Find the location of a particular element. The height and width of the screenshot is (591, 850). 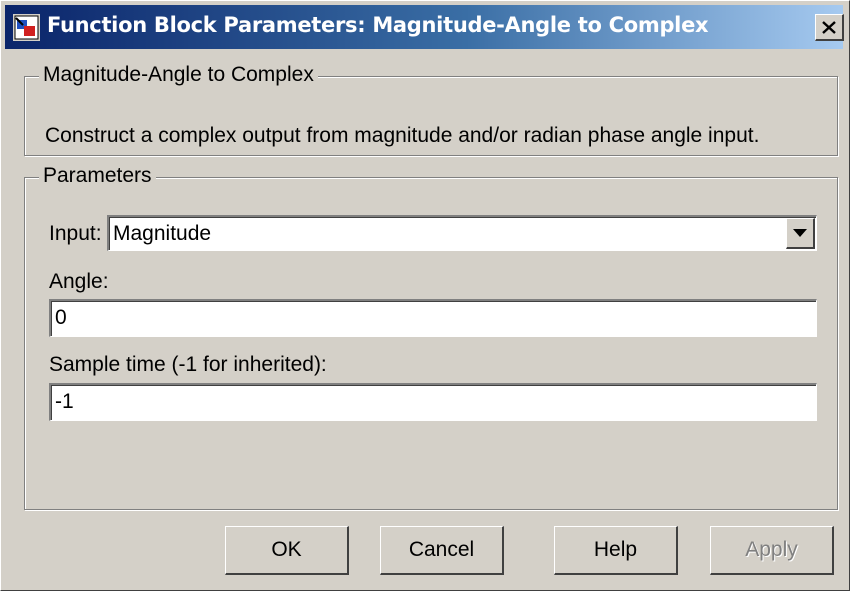

apply-button-label: Apply is located at coordinates (771, 549).